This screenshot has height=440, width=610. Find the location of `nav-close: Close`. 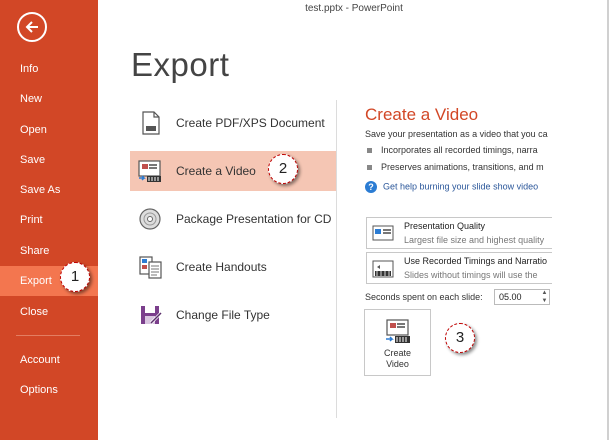

nav-close: Close is located at coordinates (49, 312).